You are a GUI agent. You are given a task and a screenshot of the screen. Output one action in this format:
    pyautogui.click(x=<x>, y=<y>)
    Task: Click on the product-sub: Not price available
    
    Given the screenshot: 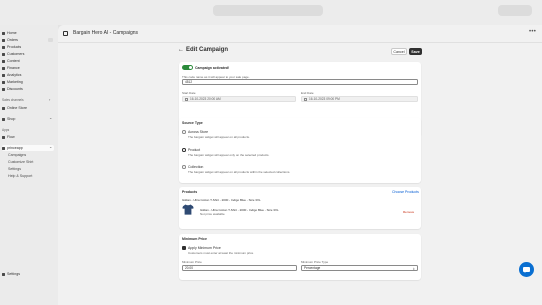 What is the action you would take?
    pyautogui.click(x=212, y=213)
    